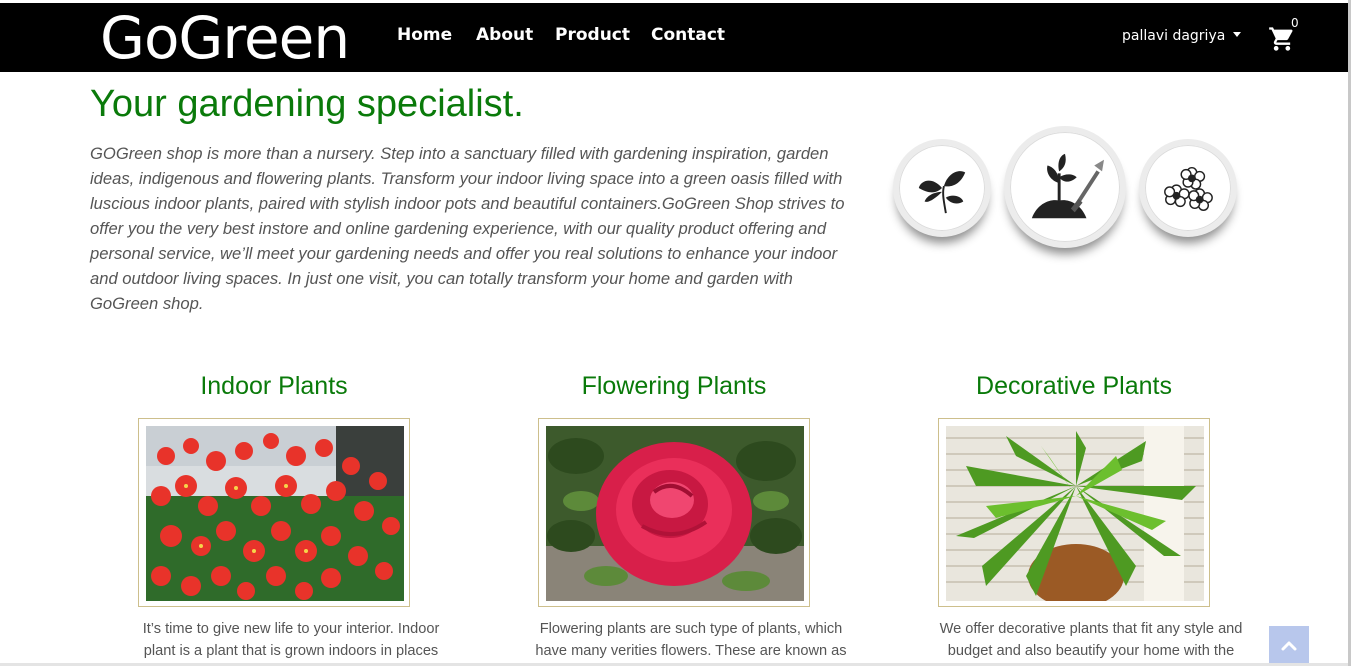 This screenshot has width=1351, height=671. What do you see at coordinates (307, 104) in the screenshot?
I see `page-title: Your gardening specialist.` at bounding box center [307, 104].